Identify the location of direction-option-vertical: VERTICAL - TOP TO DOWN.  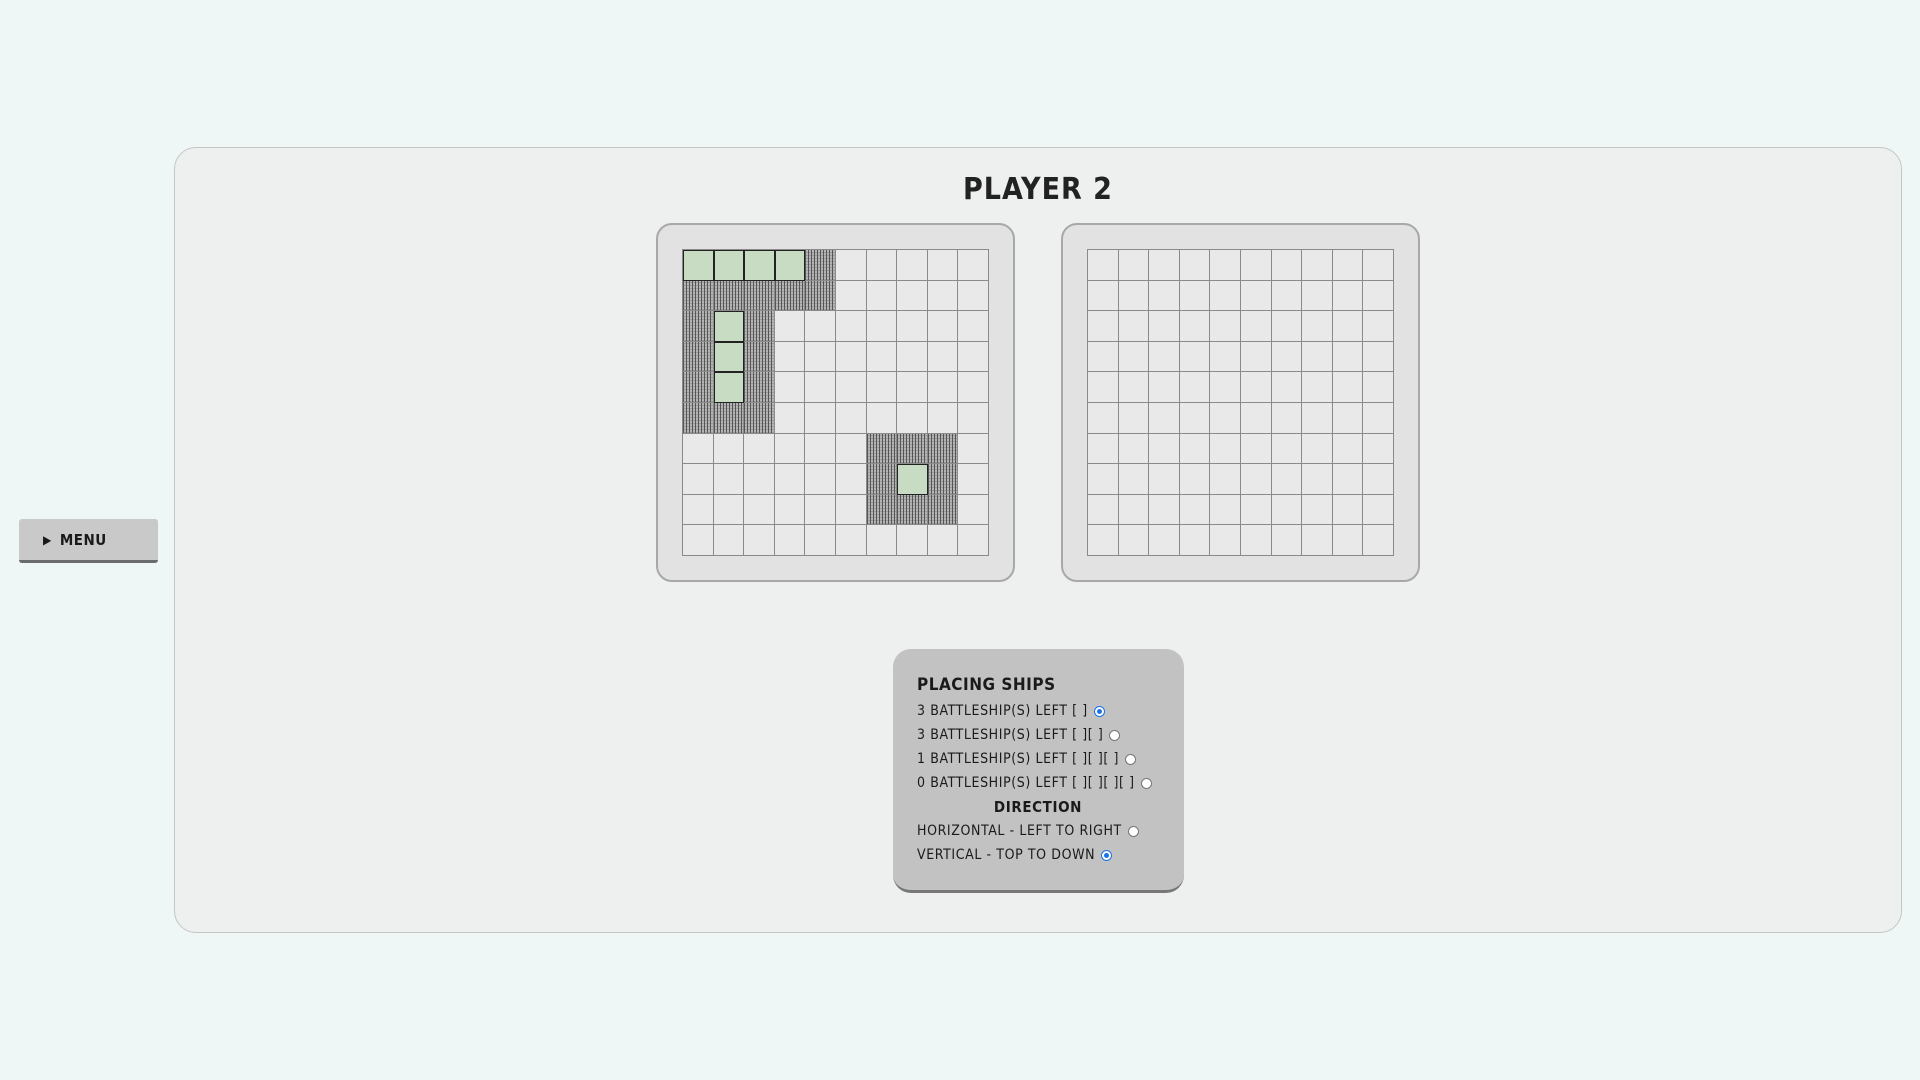
(1050, 855).